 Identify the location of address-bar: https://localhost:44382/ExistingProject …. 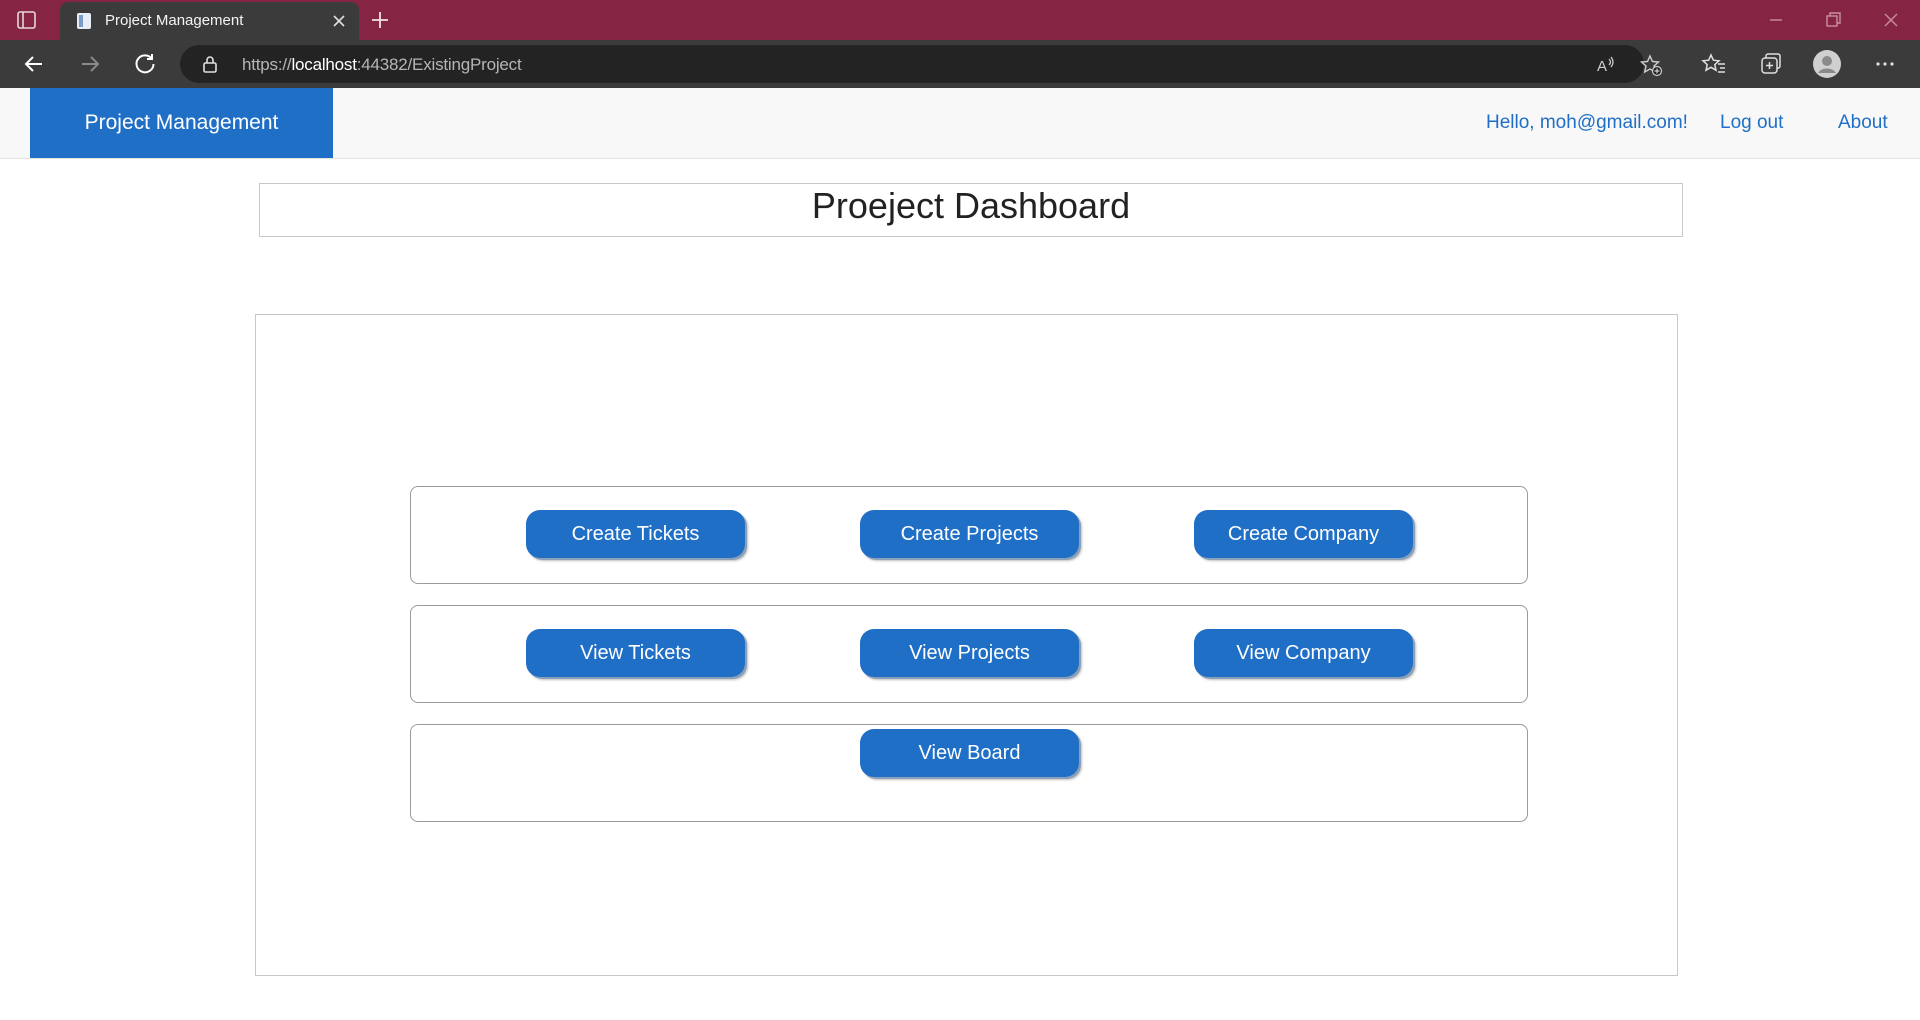
(921, 64).